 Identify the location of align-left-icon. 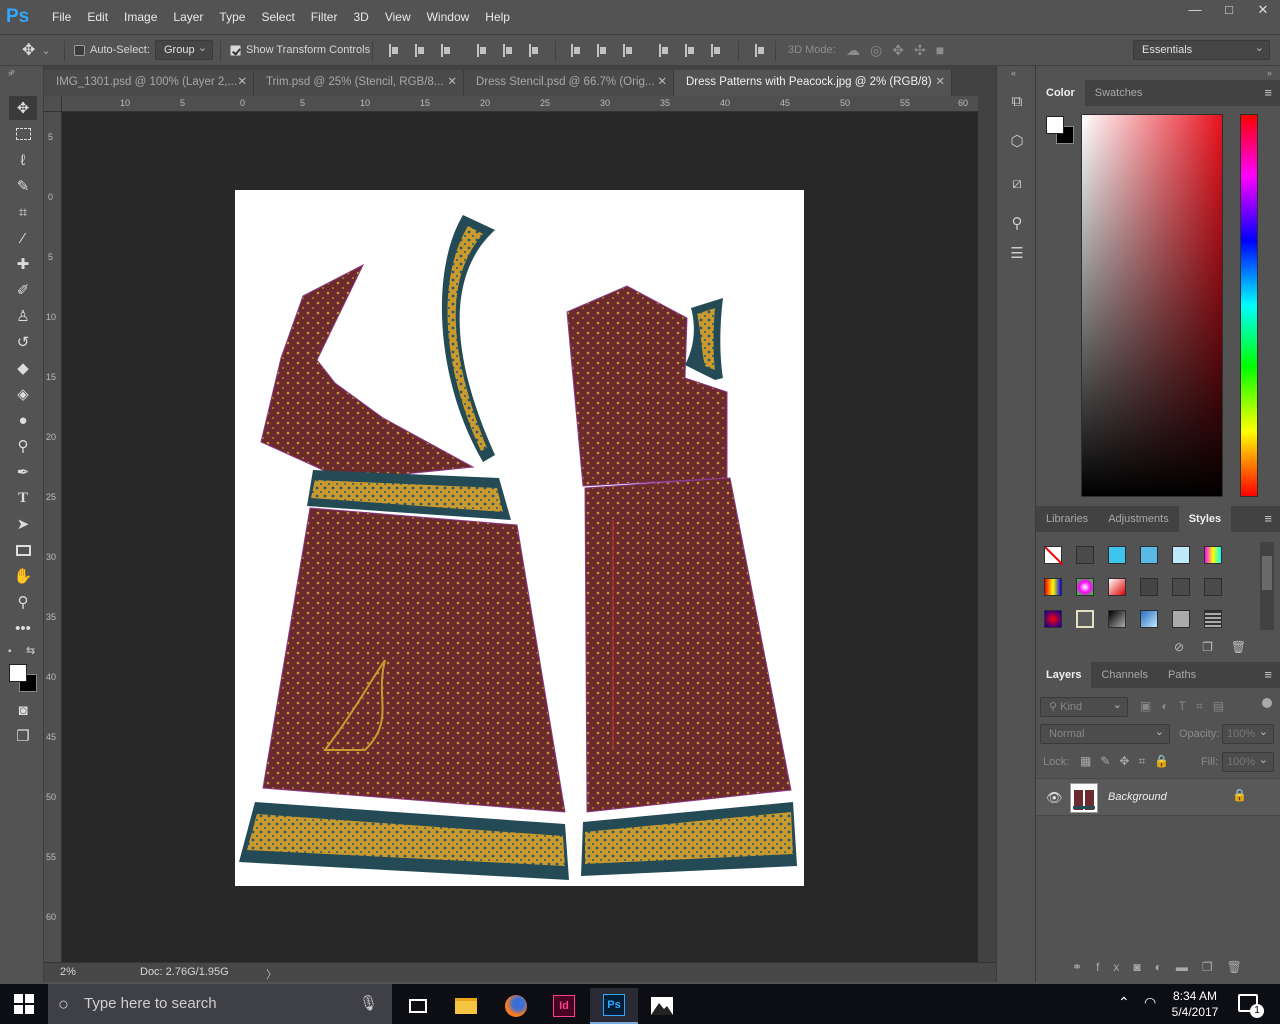
(483, 50).